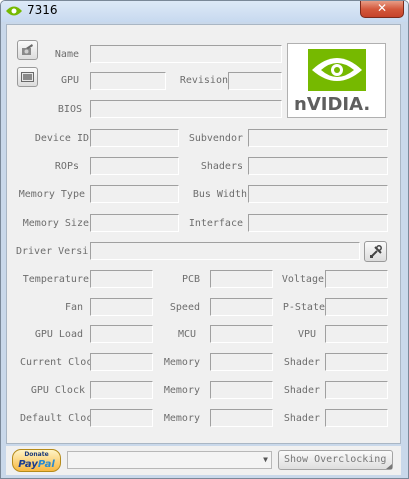 The height and width of the screenshot is (479, 409). Describe the element at coordinates (332, 104) in the screenshot. I see `nvidia-wordmark: nVIDIA.` at that location.